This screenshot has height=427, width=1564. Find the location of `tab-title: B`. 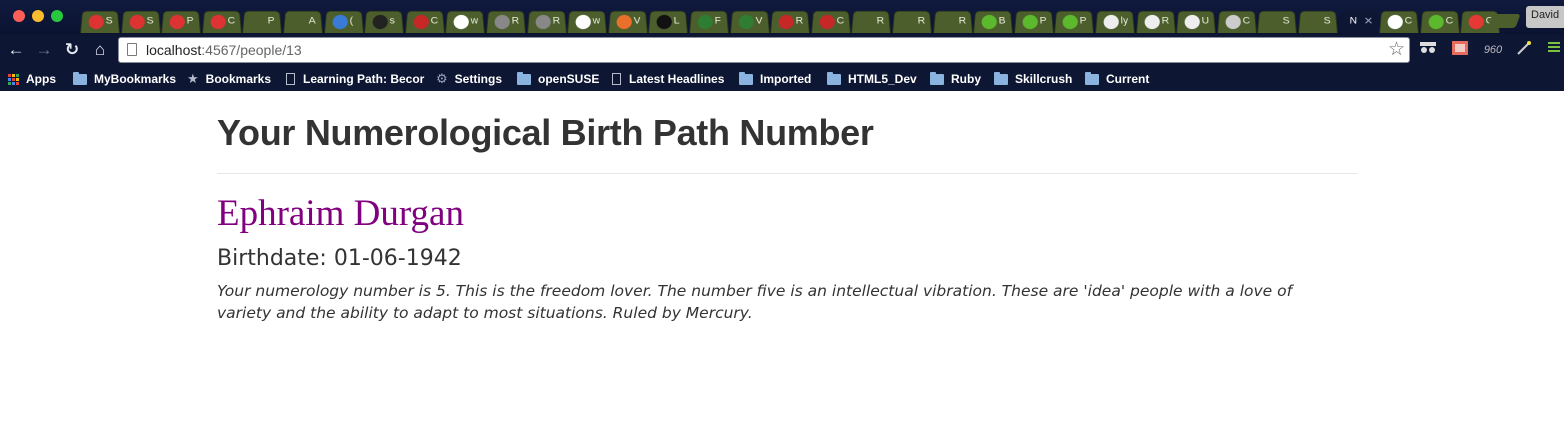

tab-title: B is located at coordinates (1002, 21).